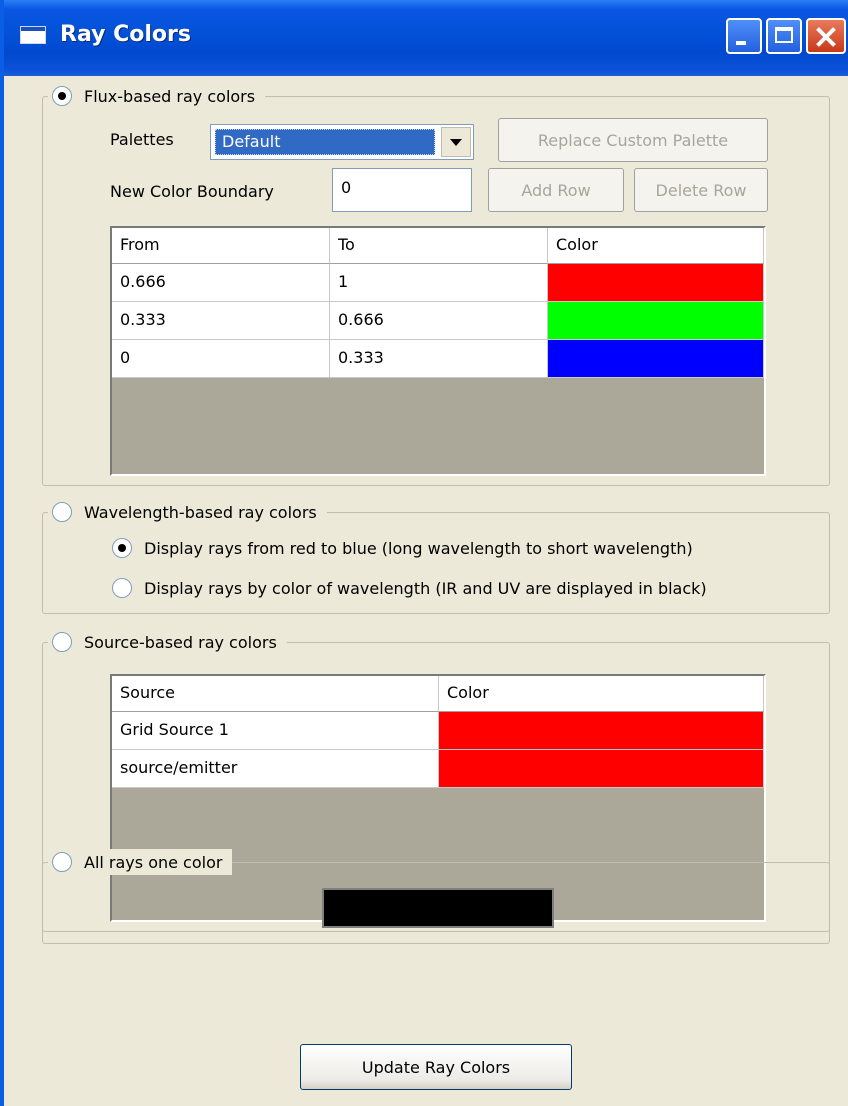  I want to click on flux-radio, so click(62, 96).